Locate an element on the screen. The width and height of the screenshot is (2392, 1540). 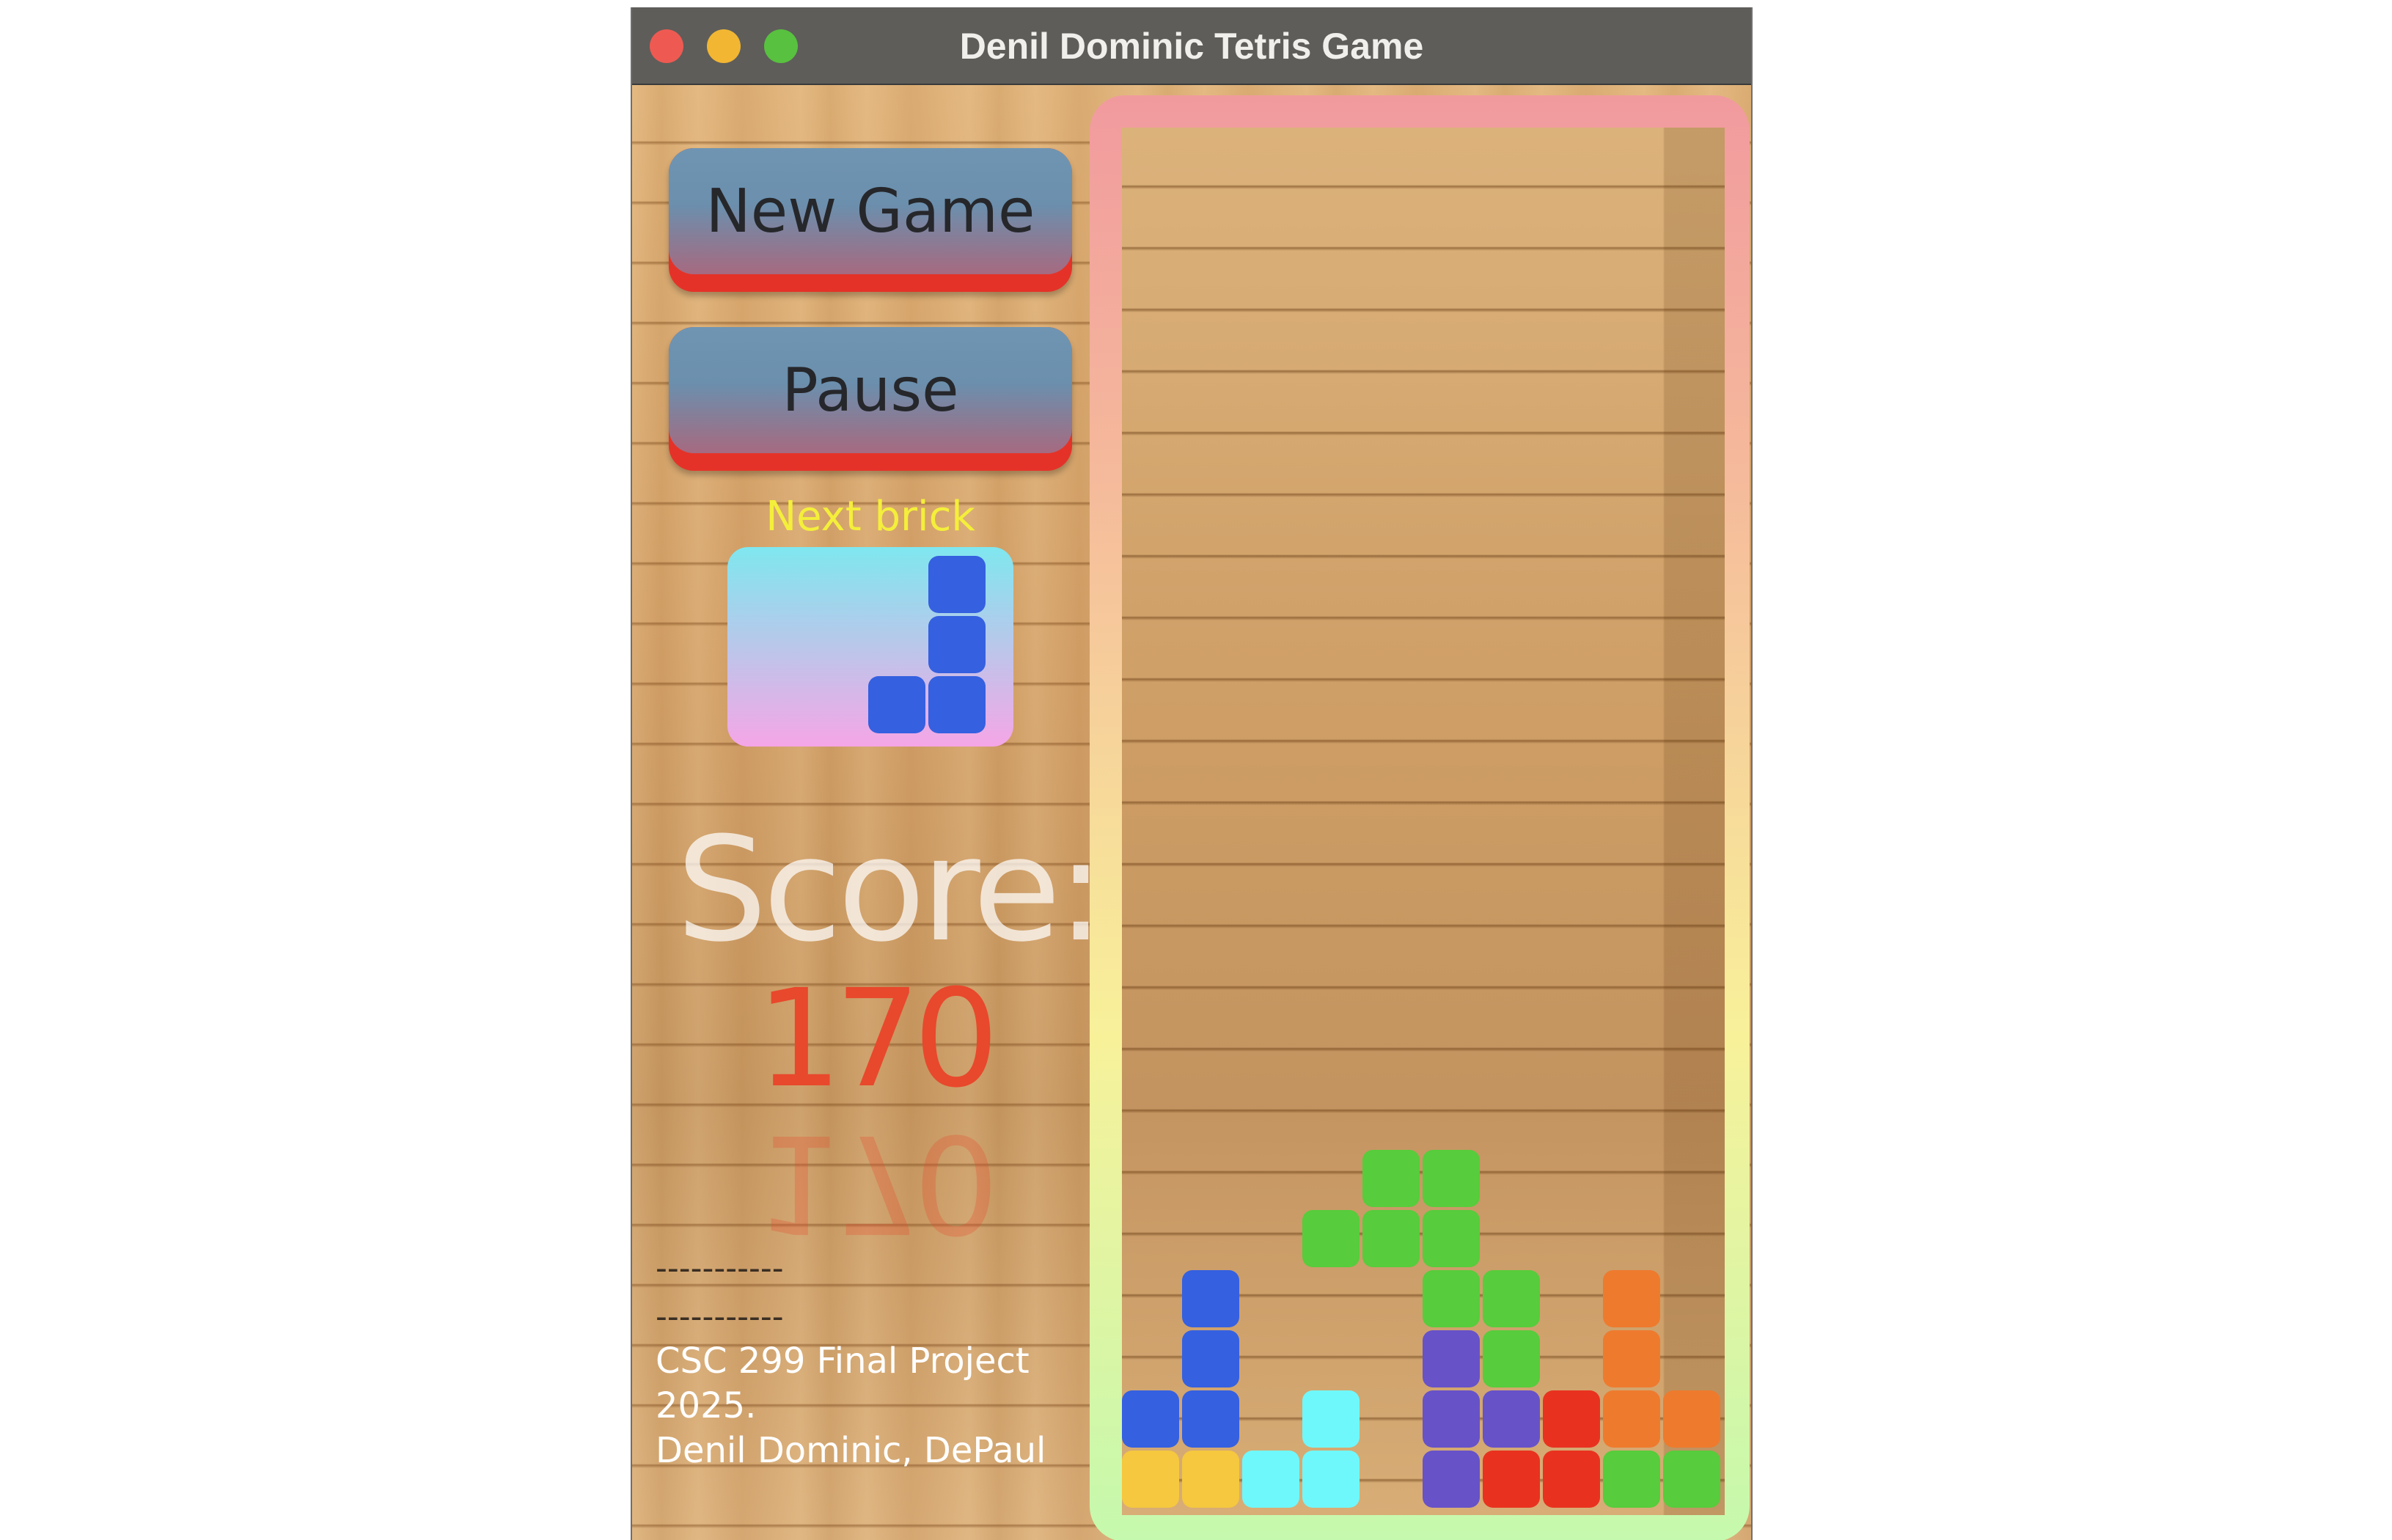
title-bar: Denil Dominic Tetris Game is located at coordinates (1191, 46).